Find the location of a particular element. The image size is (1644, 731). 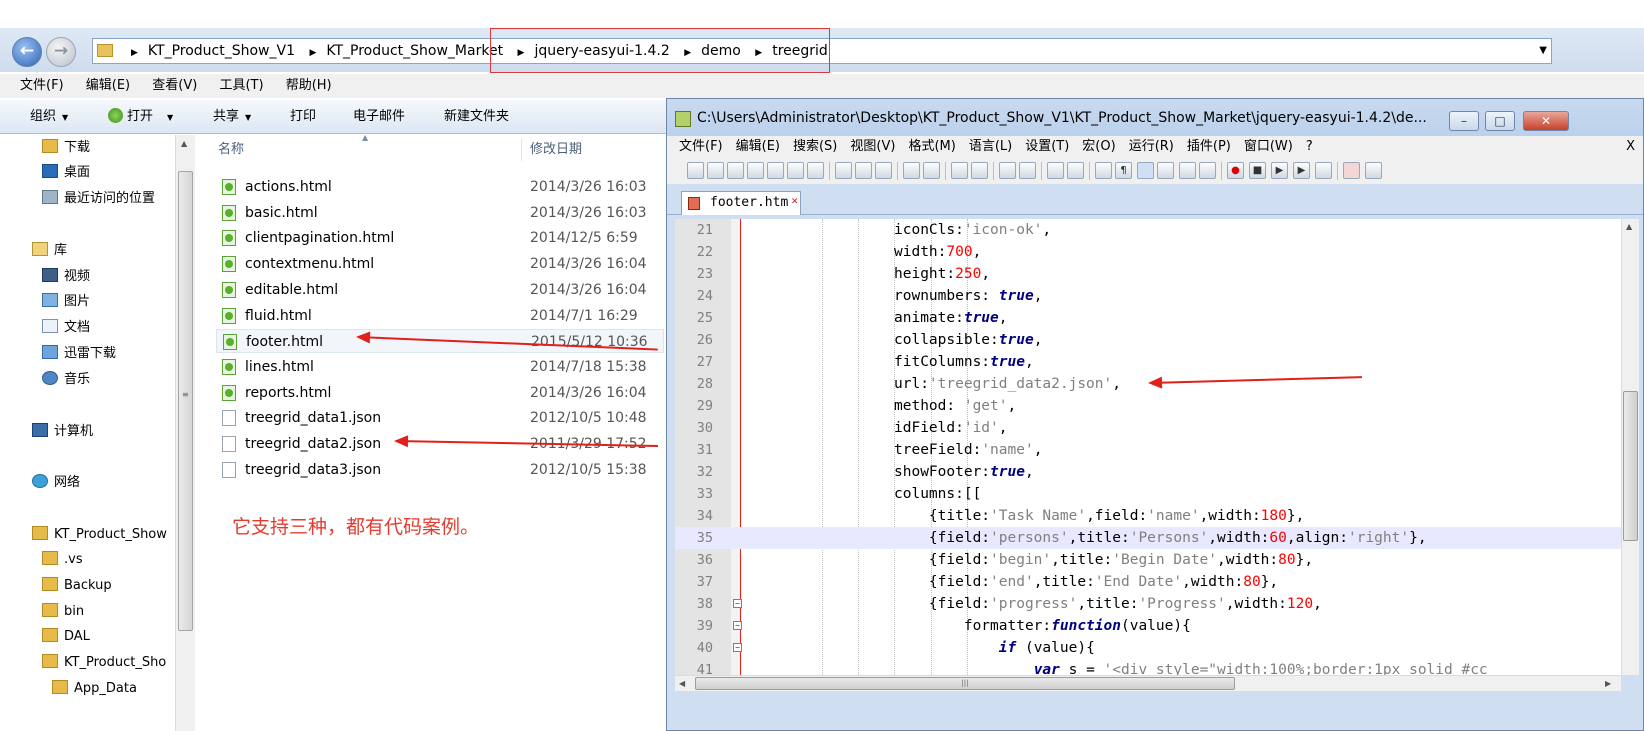

maximize-button: □ is located at coordinates (1500, 121).